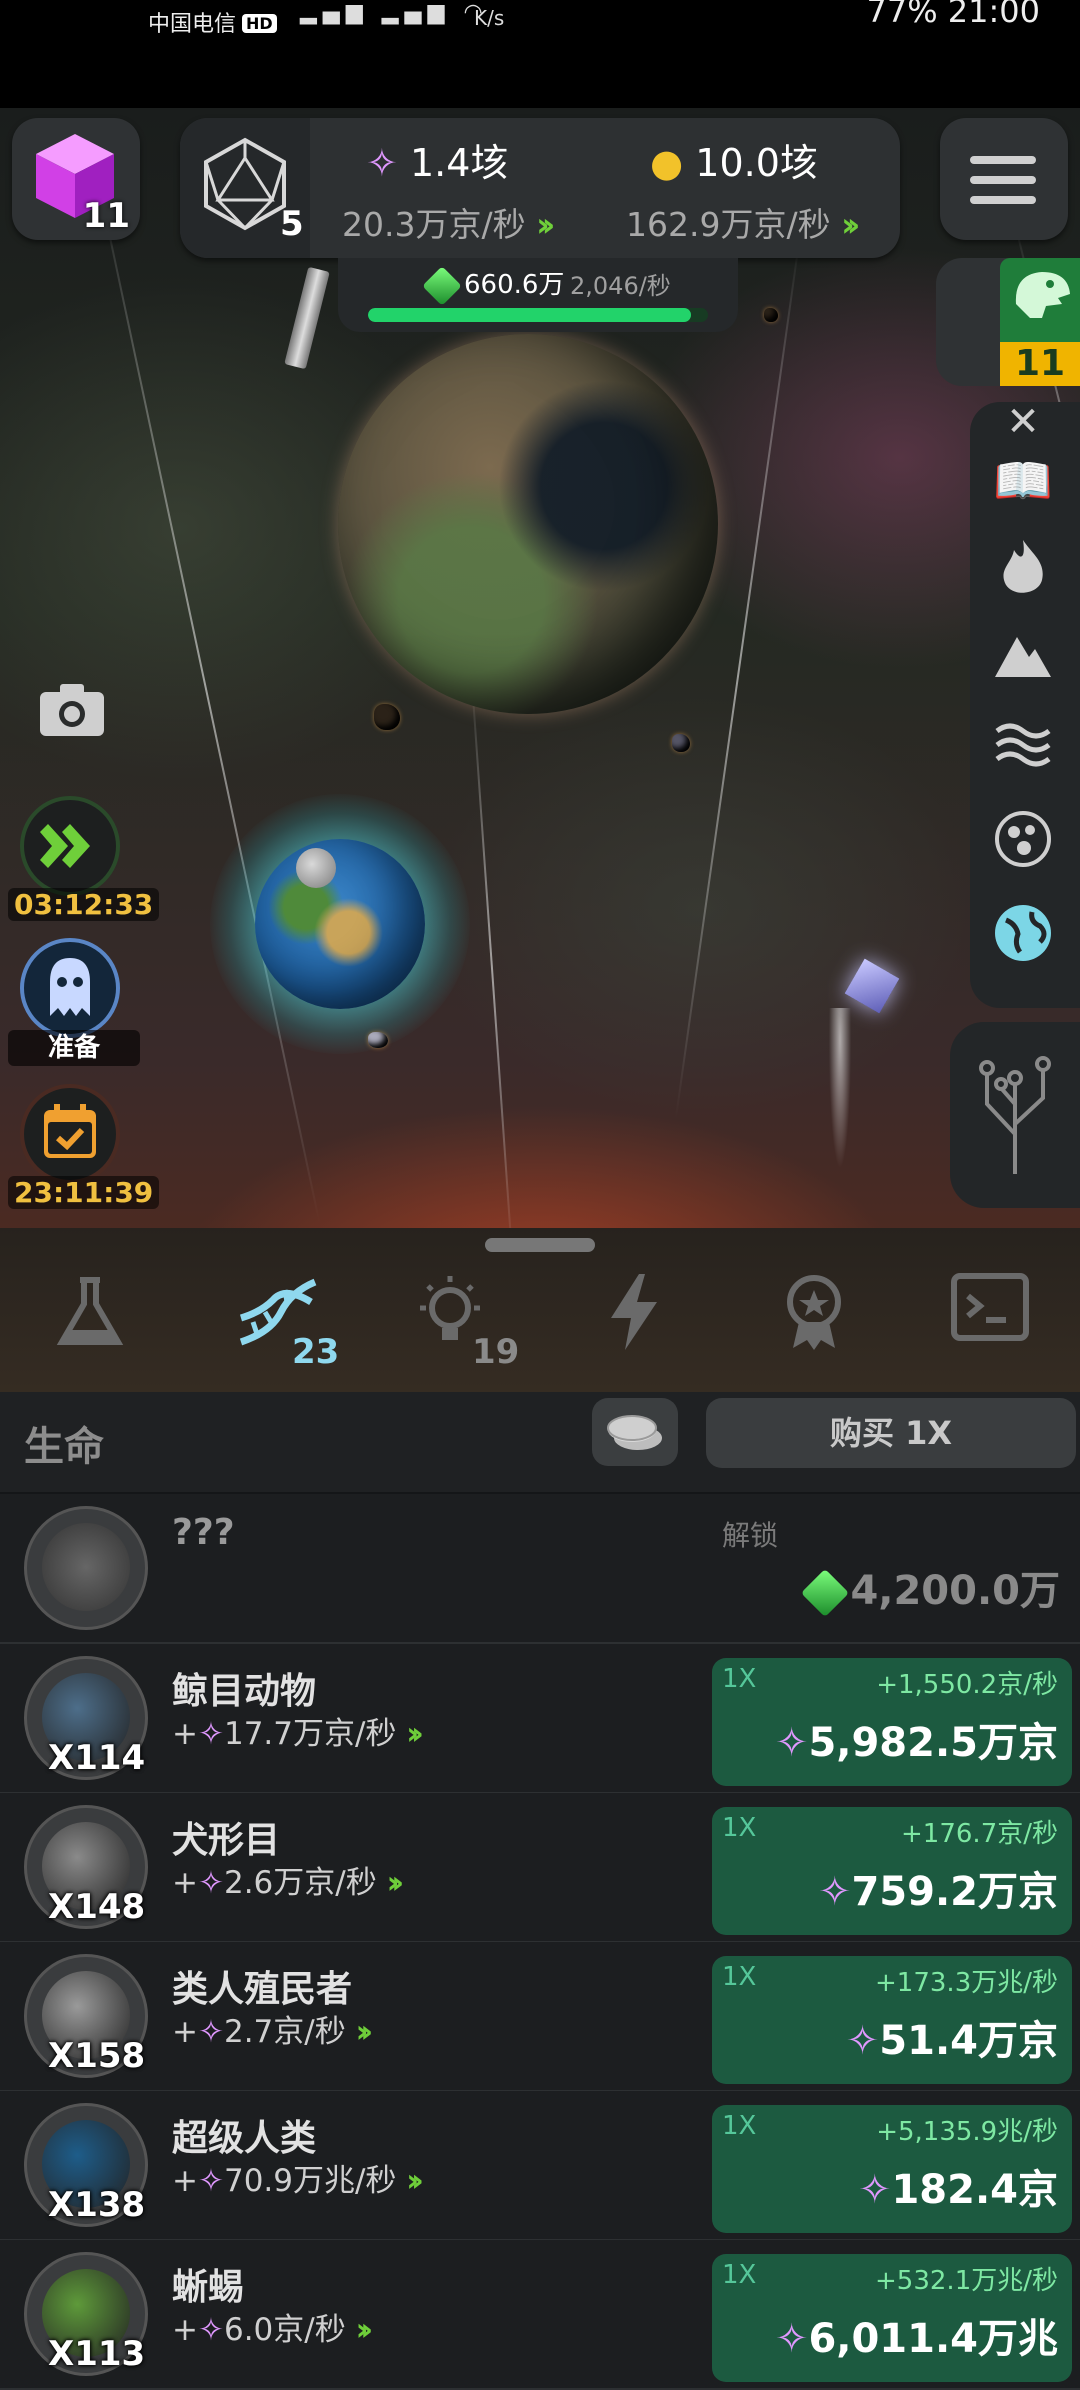  I want to click on buy-gain: +173.3万兆/秒, so click(966, 1983).